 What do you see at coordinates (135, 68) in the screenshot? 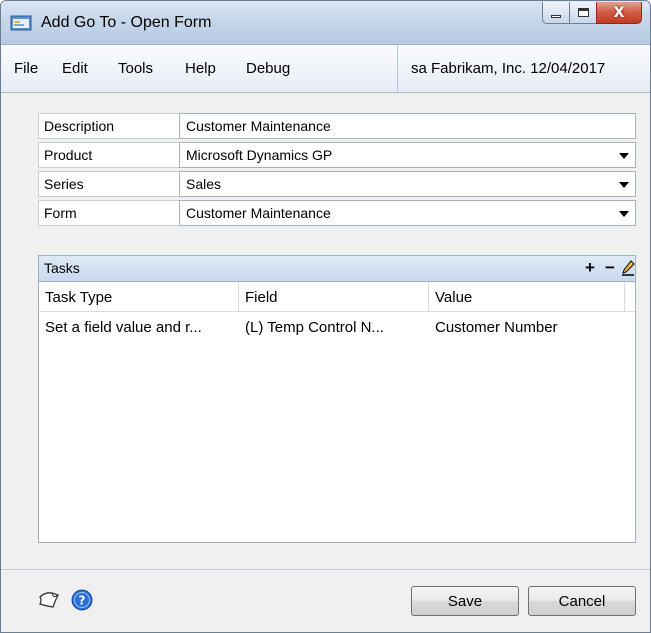
I see `menu-tools: Tools` at bounding box center [135, 68].